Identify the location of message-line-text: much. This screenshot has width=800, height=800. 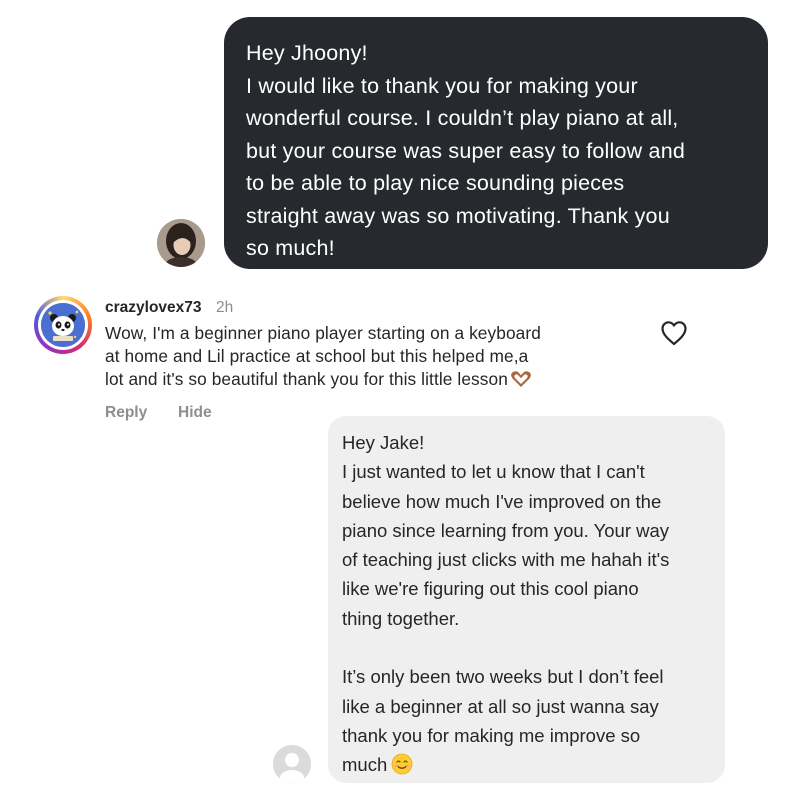
(365, 765).